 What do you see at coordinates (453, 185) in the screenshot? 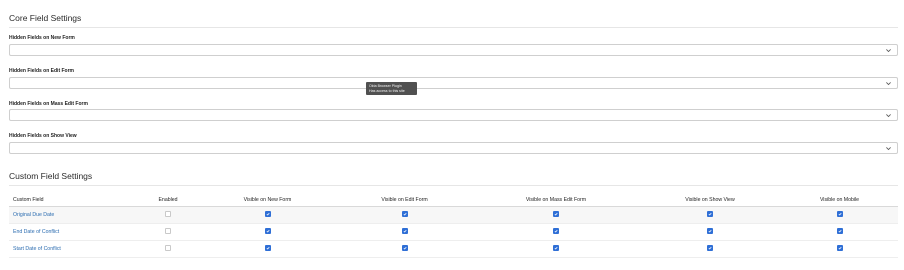
I see `custom-section-divider` at bounding box center [453, 185].